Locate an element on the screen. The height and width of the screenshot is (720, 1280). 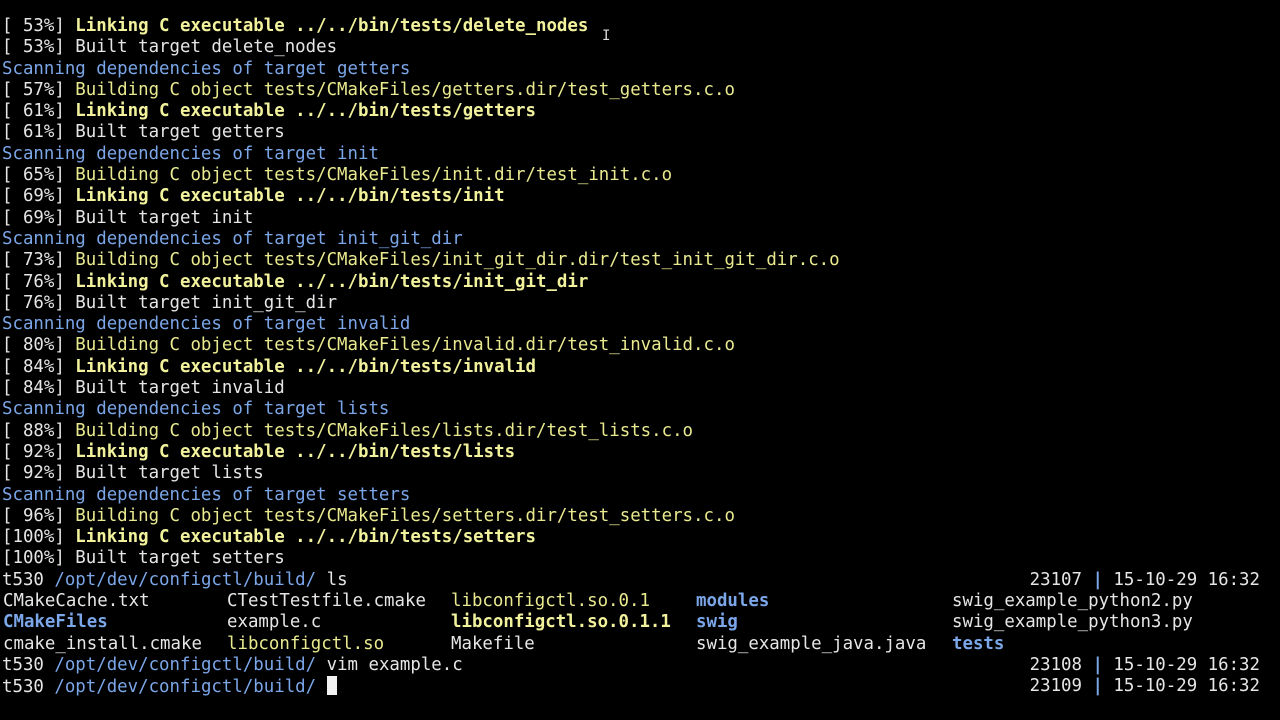
prompt-right-status: 23107 | 15-10-29 16:32 is located at coordinates (1145, 580).